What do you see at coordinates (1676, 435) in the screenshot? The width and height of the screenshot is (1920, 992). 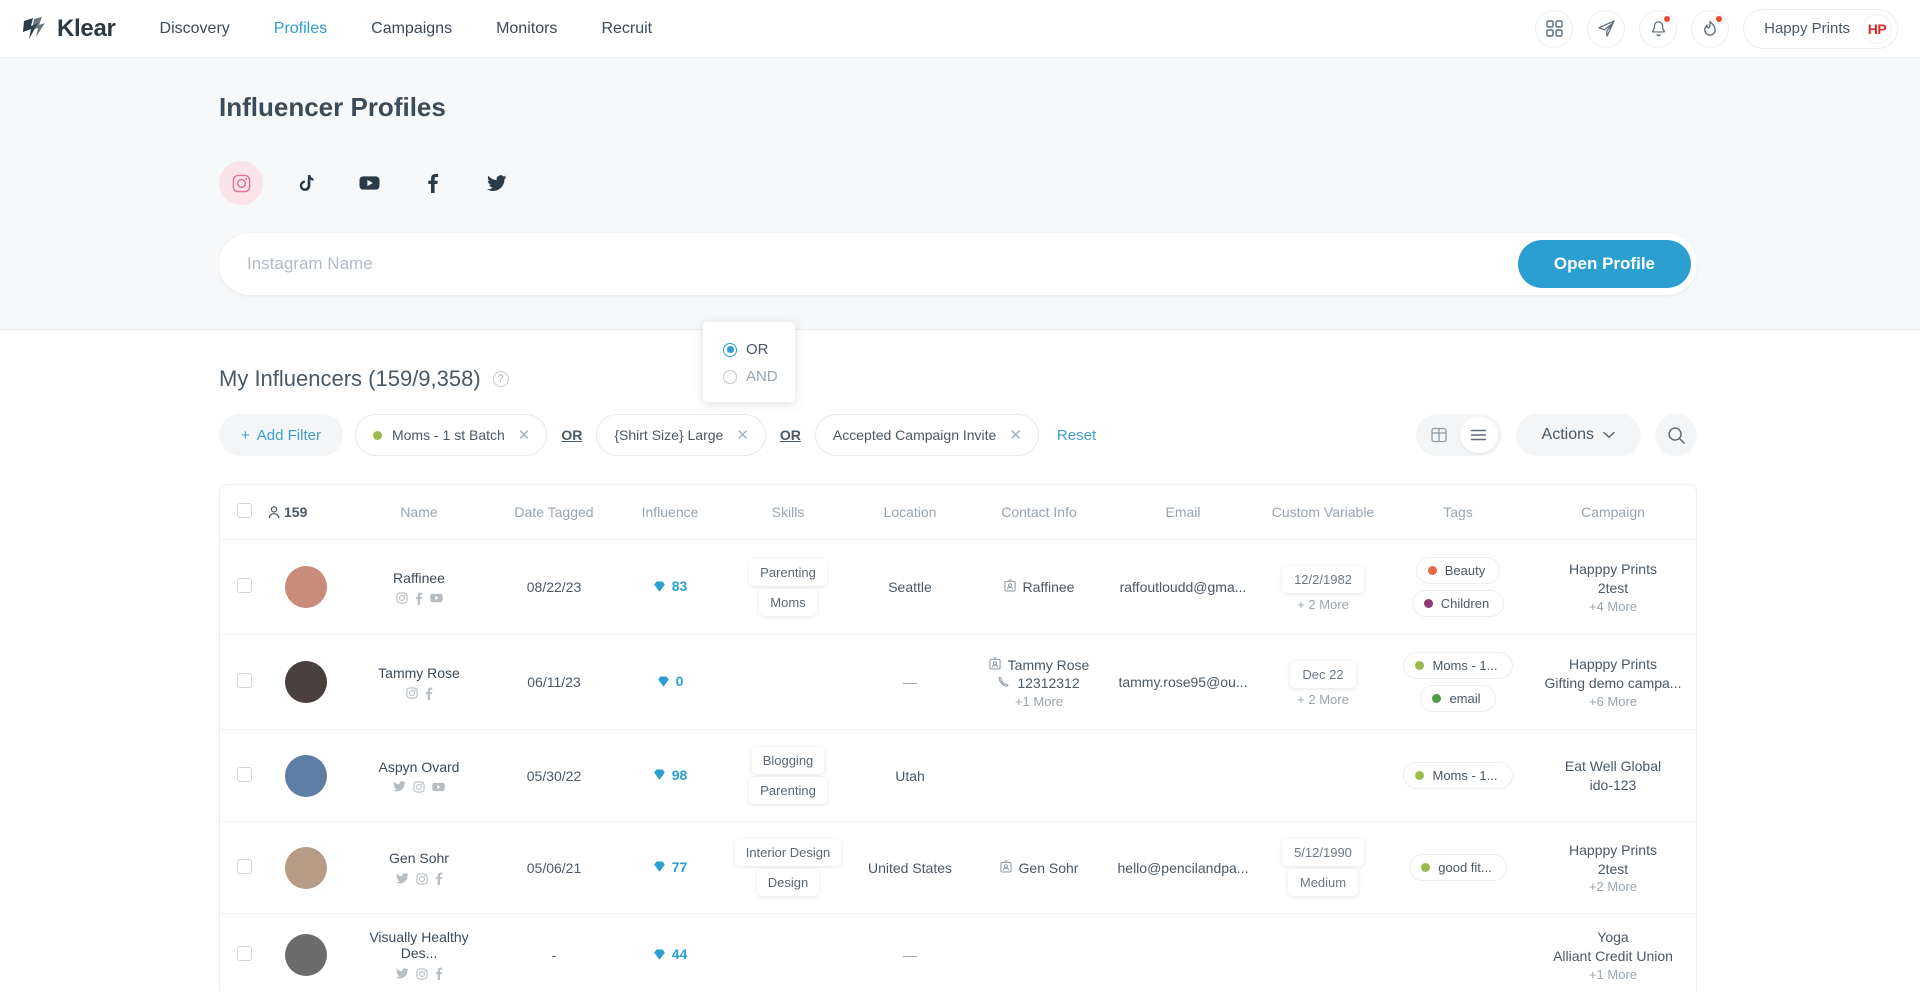 I see `table-search-button` at bounding box center [1676, 435].